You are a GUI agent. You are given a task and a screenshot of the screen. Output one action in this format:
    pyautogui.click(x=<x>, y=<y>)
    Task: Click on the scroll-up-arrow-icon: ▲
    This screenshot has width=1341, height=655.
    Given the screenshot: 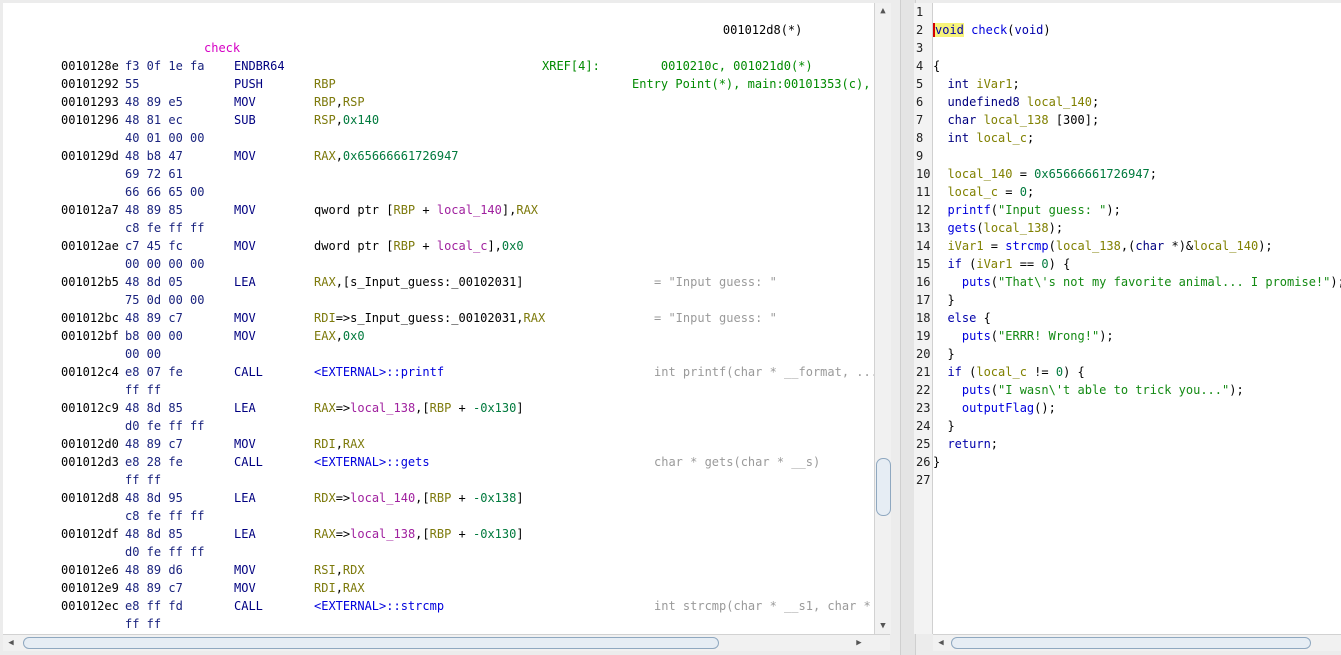 What is the action you would take?
    pyautogui.click(x=883, y=11)
    